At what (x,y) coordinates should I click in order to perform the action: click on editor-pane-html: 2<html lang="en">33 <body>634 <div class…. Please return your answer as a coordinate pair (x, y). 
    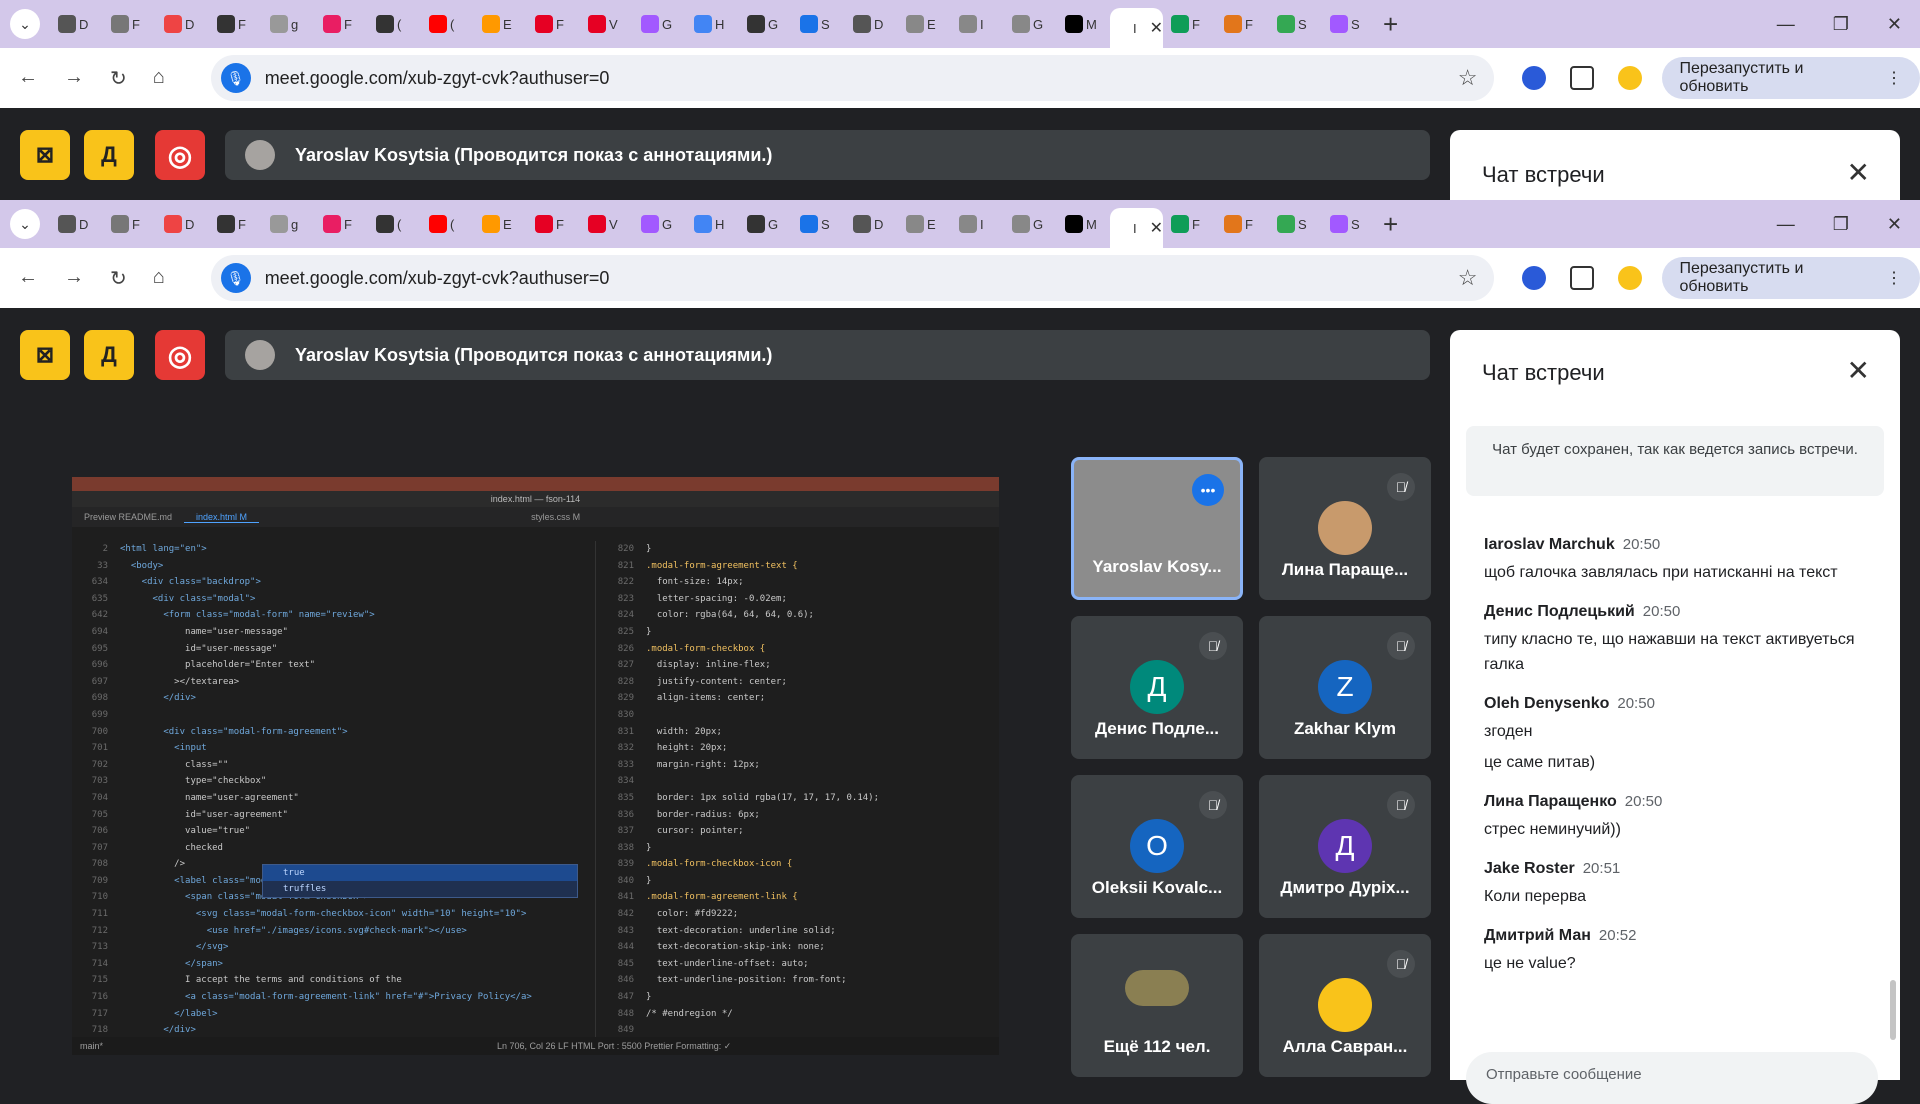
    Looking at the image, I should click on (334, 789).